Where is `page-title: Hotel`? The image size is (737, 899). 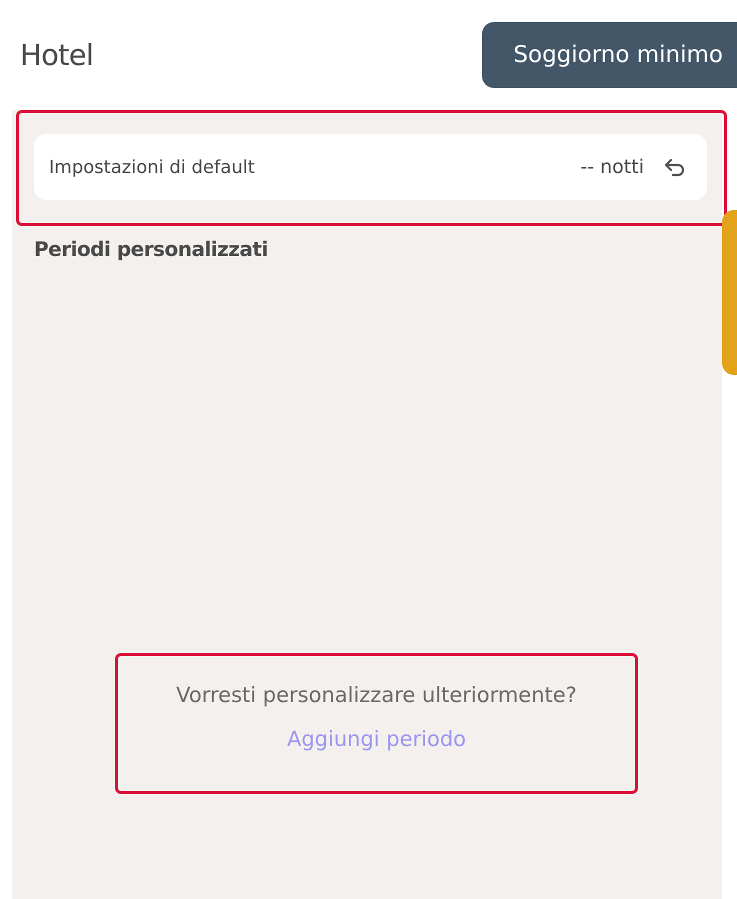
page-title: Hotel is located at coordinates (57, 55).